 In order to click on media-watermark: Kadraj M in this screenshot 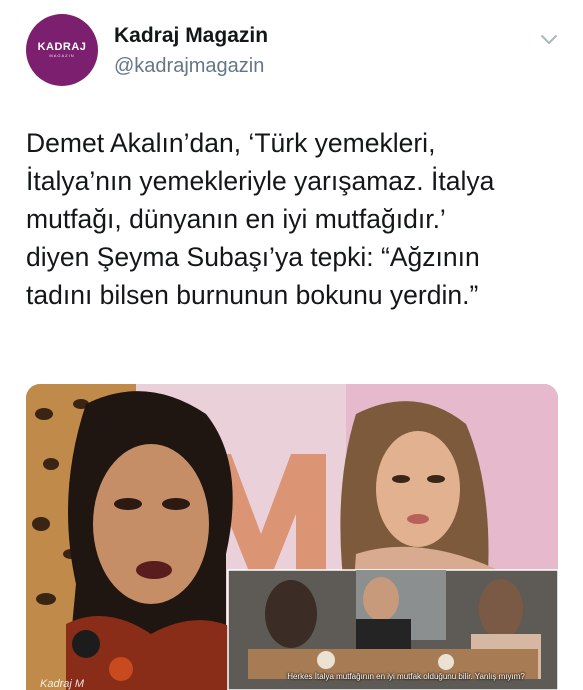, I will do `click(62, 684)`.